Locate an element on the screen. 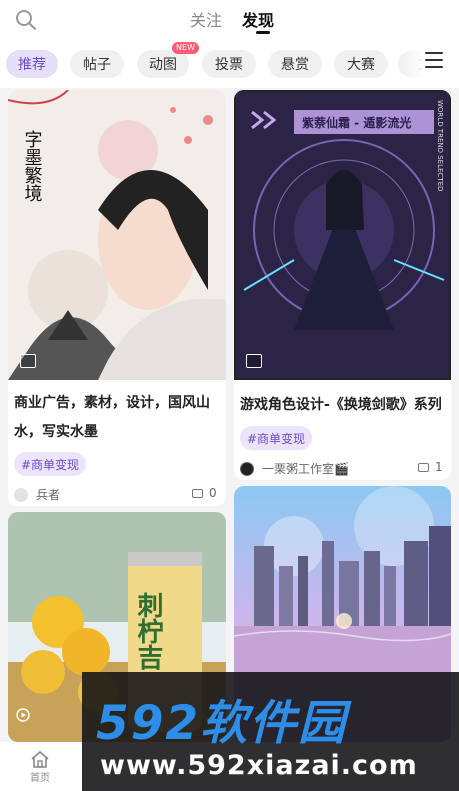 This screenshot has height=791, width=459. home-icon is located at coordinates (40, 759).